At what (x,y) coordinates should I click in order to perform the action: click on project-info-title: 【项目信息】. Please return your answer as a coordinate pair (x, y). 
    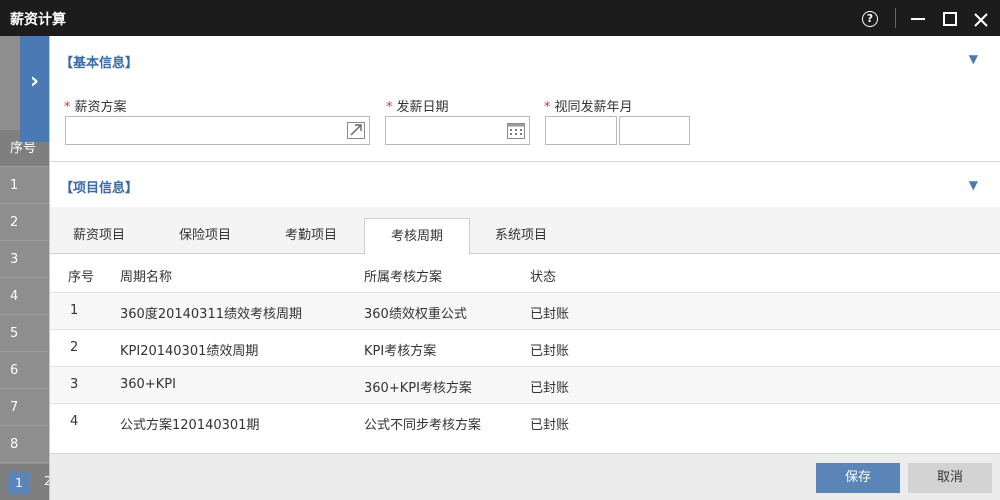
    Looking at the image, I should click on (99, 188).